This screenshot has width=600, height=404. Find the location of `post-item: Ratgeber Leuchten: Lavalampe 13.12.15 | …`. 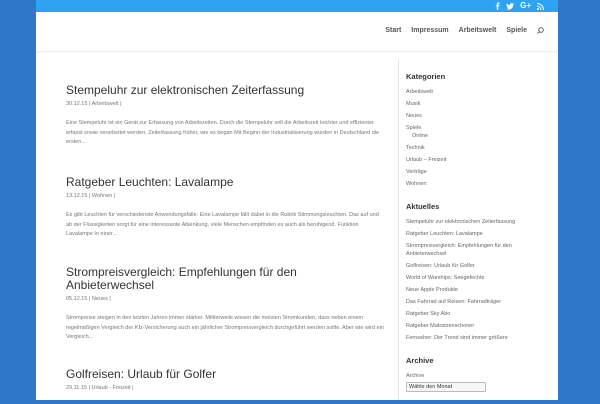

post-item: Ratgeber Leuchten: Lavalampe 13.12.15 | … is located at coordinates (226, 208).